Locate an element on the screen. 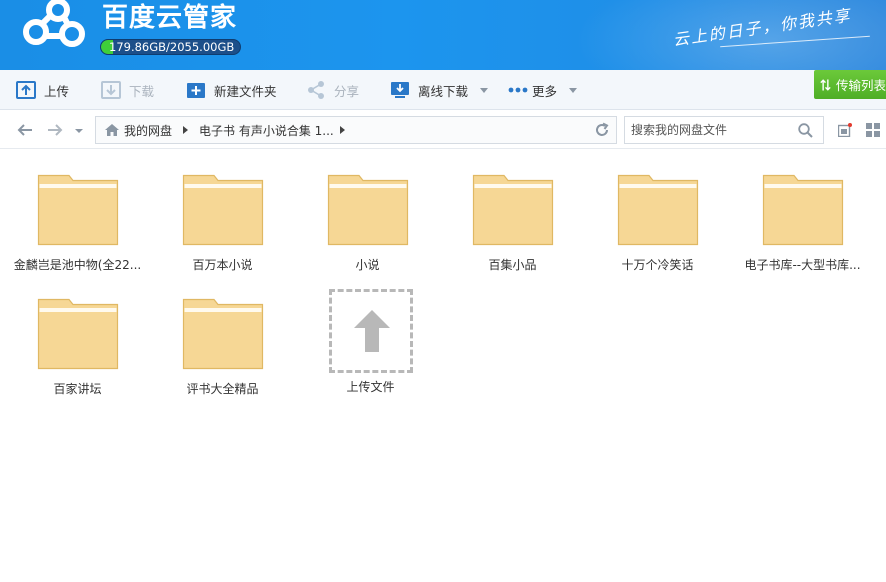 This screenshot has width=886, height=582. new-folder-icon is located at coordinates (196, 90).